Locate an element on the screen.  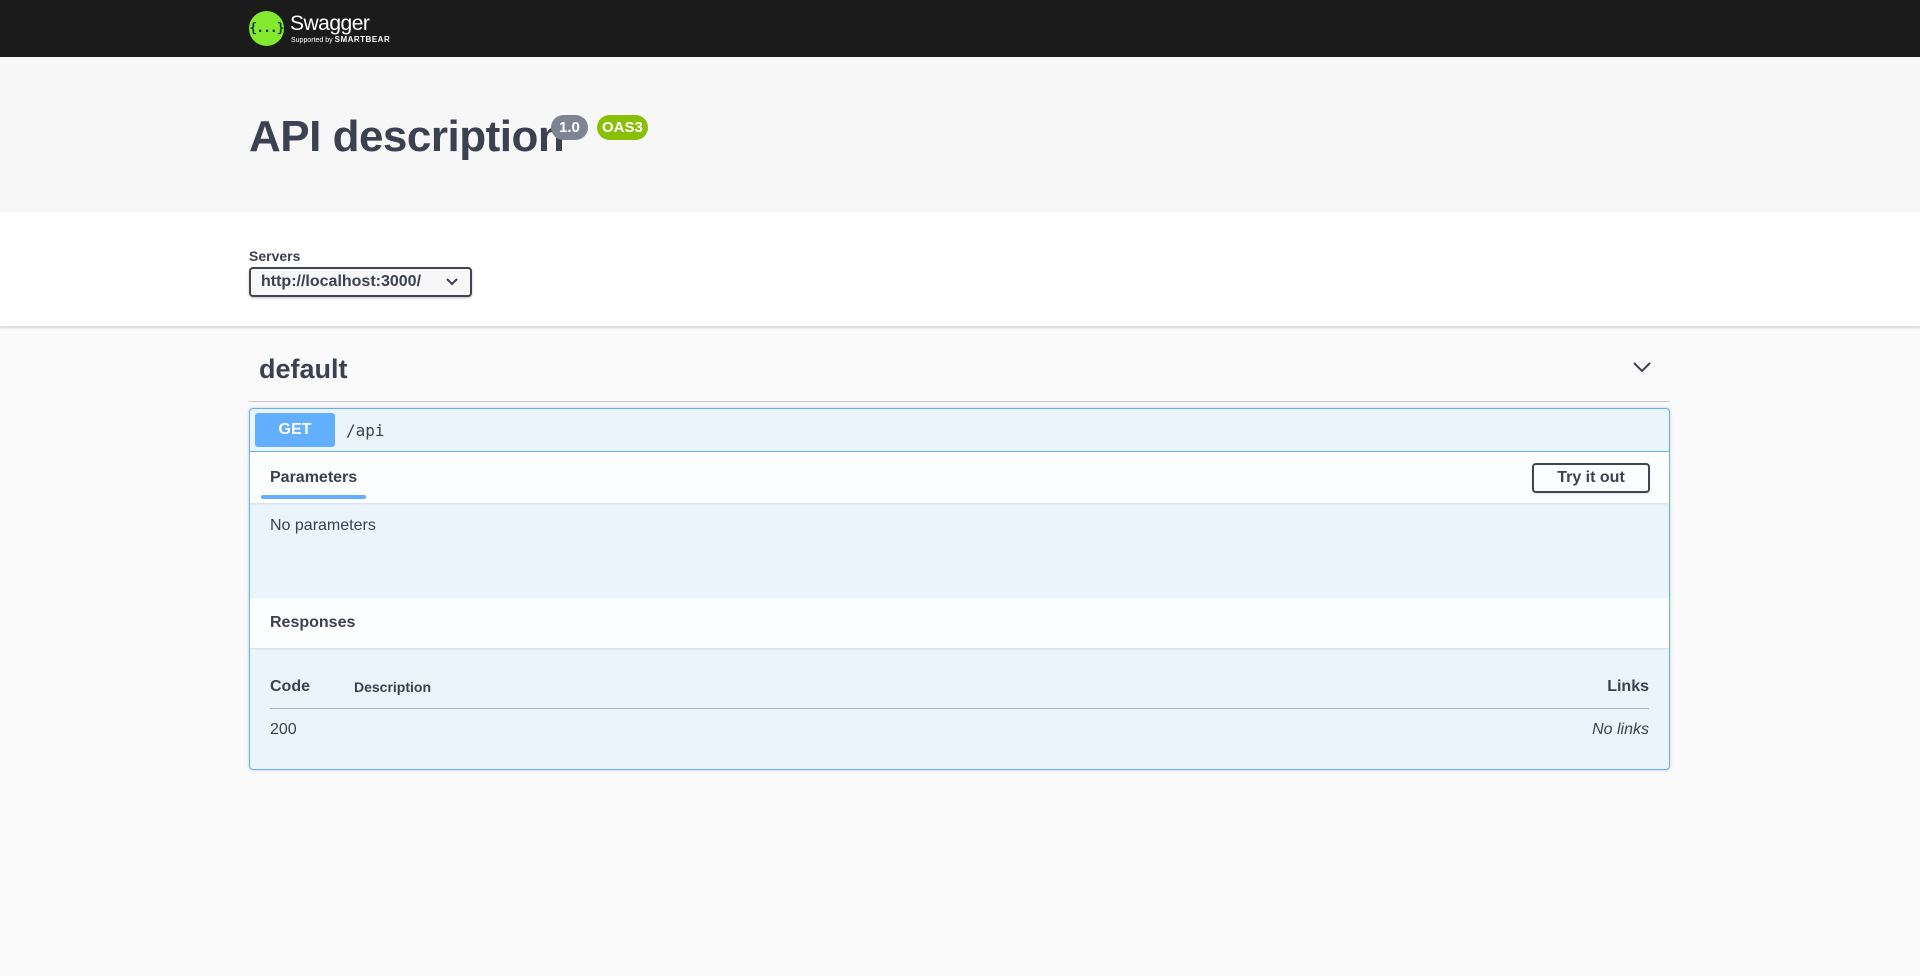
tab-underline is located at coordinates (314, 497).